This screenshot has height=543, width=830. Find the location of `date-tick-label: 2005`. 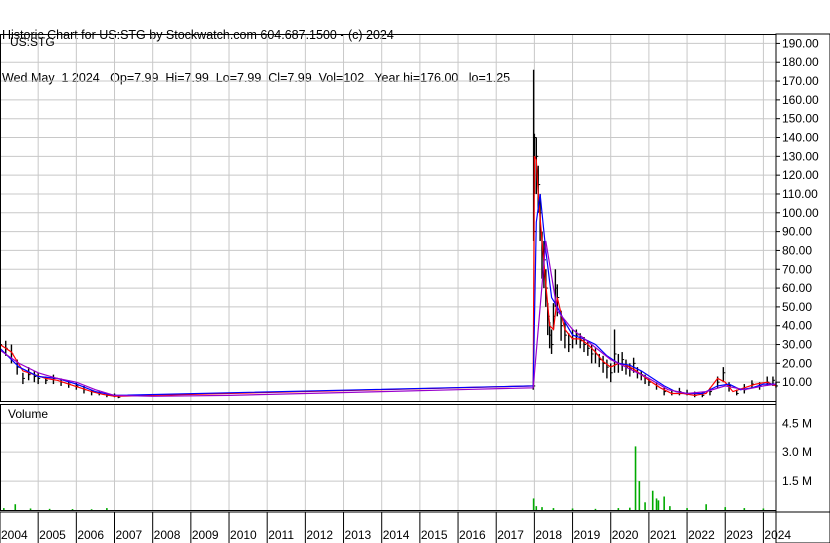

date-tick-label: 2005 is located at coordinates (52, 535).